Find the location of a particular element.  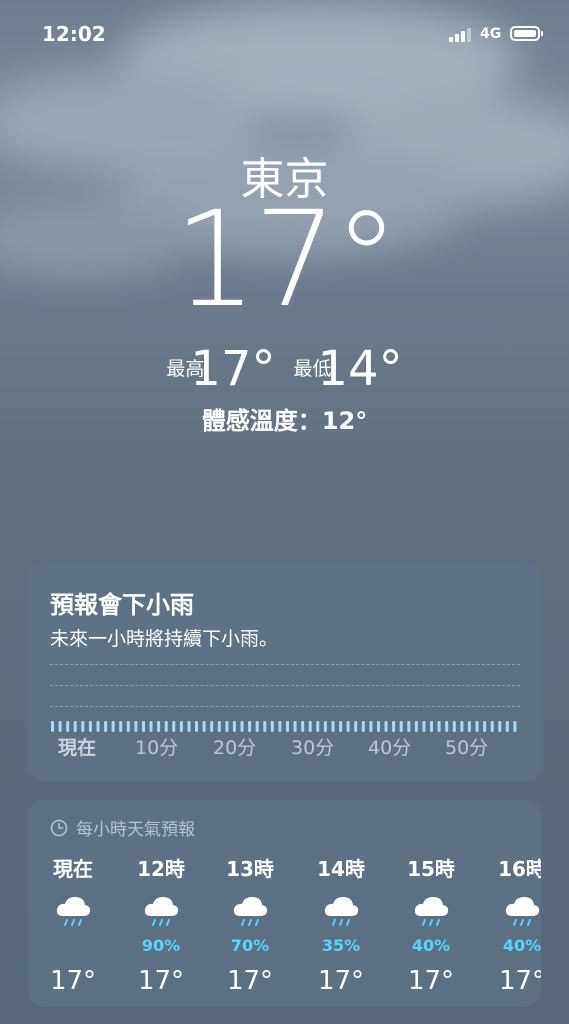

hourly-item: 13時 70% 17° is located at coordinates (250, 924).